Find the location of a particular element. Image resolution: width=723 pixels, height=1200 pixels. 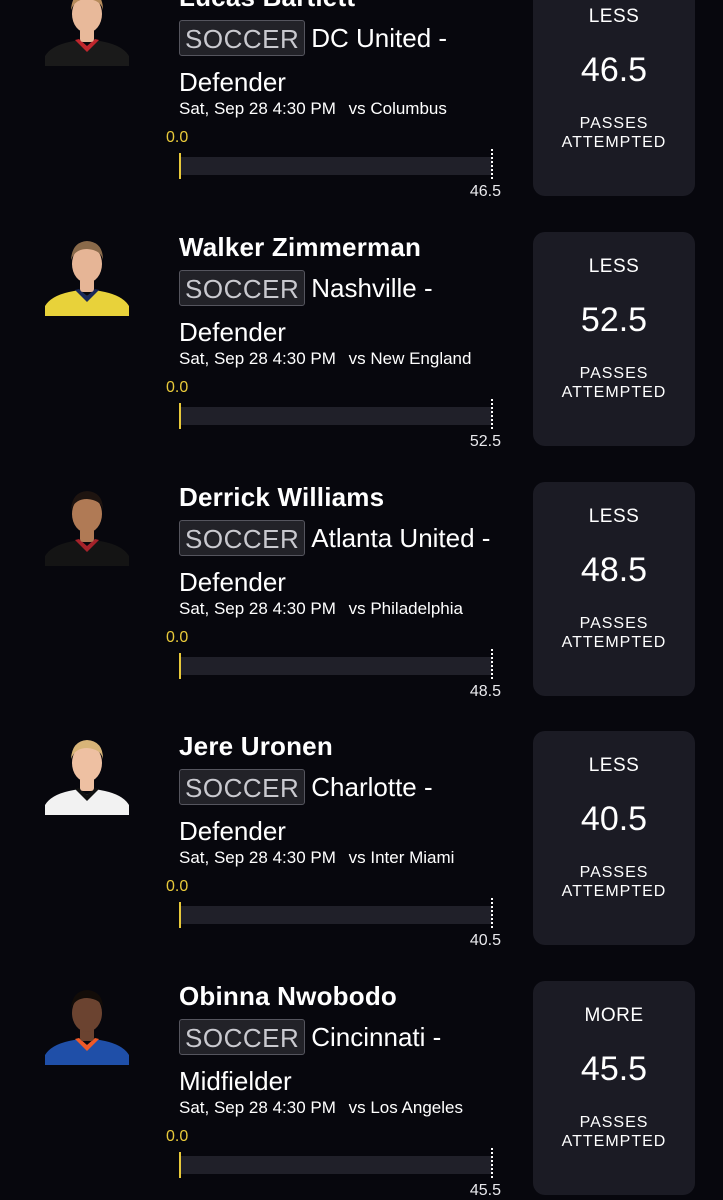

team-position-block: SOCCER Atlanta United - Defender is located at coordinates (349, 559).